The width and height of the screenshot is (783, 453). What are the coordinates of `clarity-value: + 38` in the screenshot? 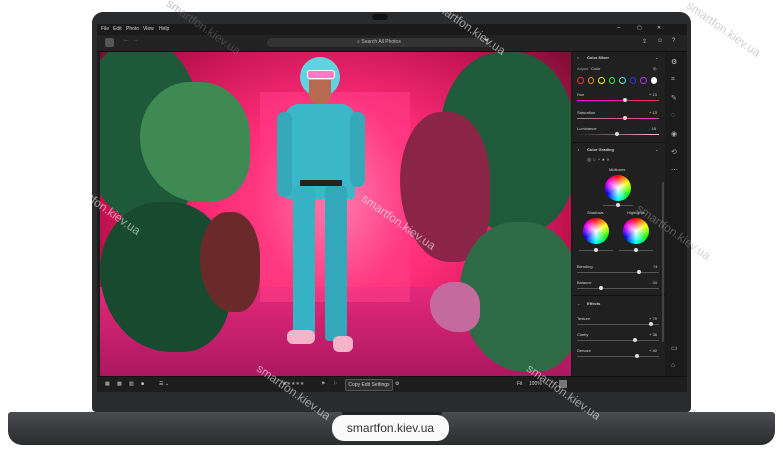 It's located at (653, 334).